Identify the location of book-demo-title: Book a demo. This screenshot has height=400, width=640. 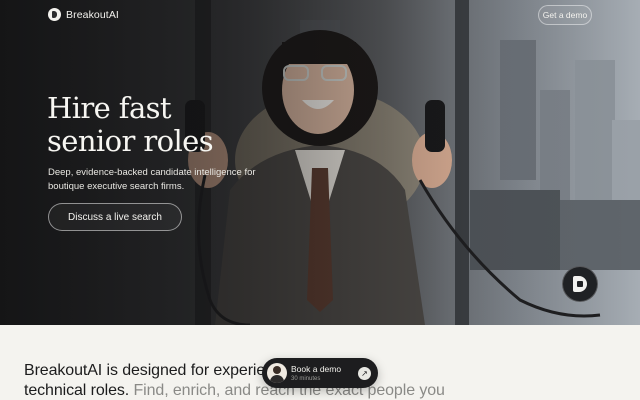
(316, 369).